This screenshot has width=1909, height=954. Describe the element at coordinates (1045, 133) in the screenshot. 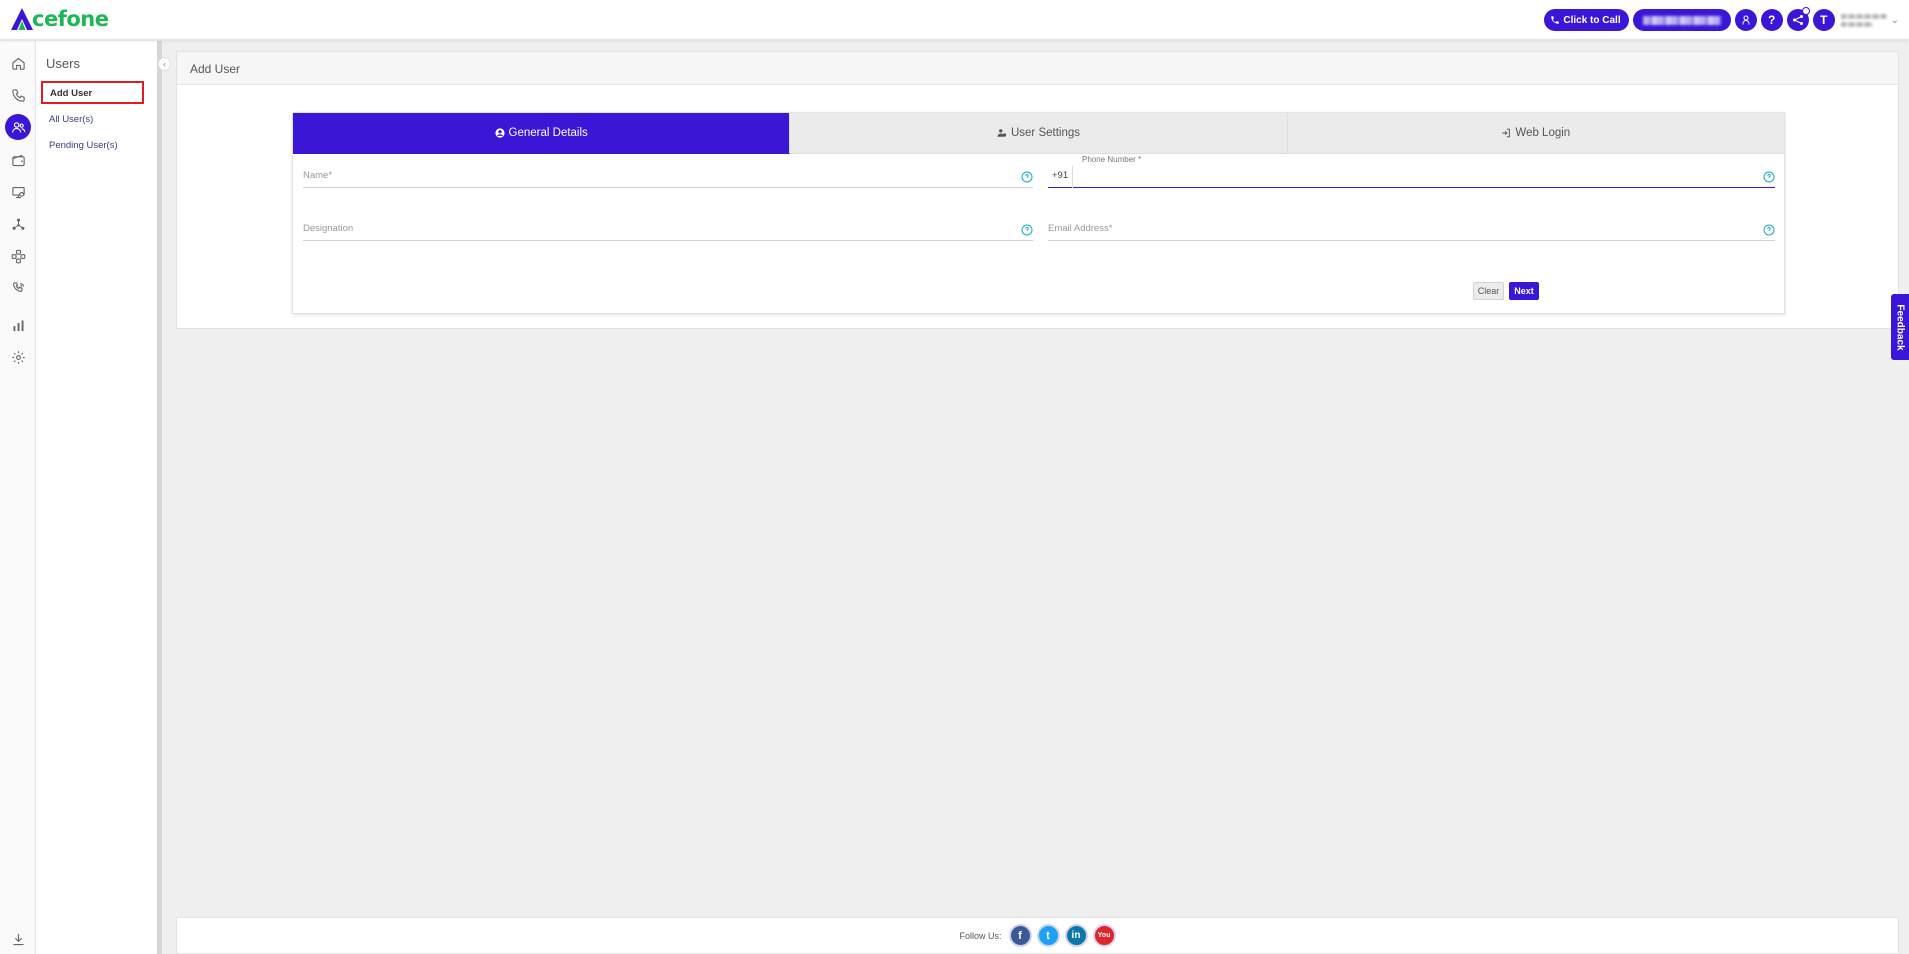

I see `tab-label: User Settings` at that location.